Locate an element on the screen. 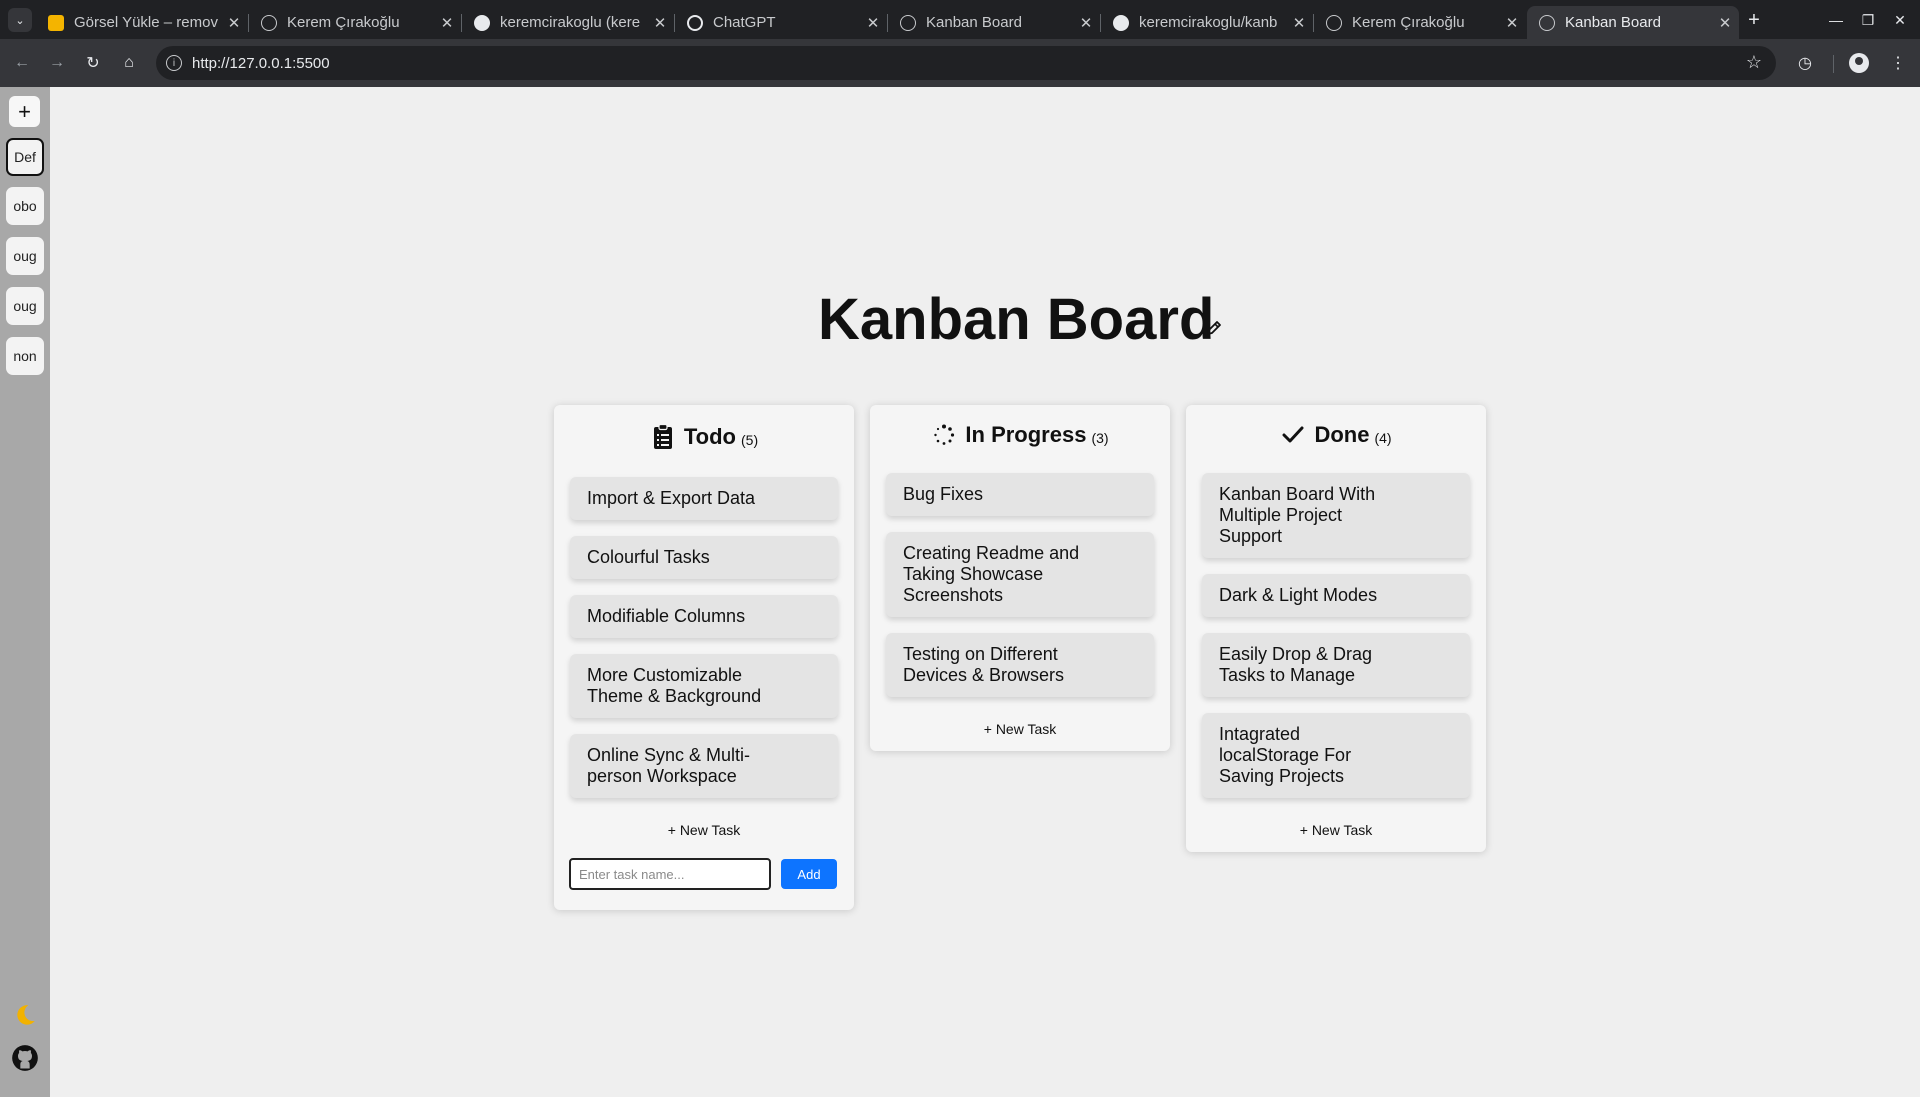  add-task-button: Add is located at coordinates (809, 874).